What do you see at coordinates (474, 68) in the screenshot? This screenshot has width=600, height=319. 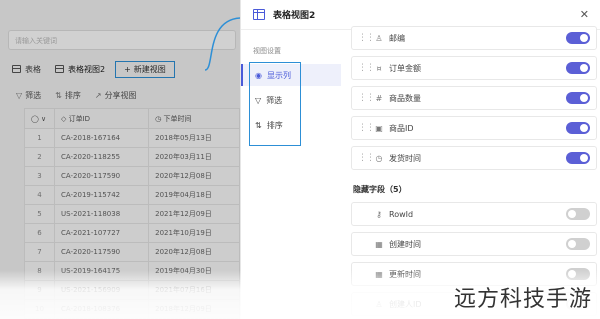 I see `field-row: ⋮⋮ ¤ 订单金额` at bounding box center [474, 68].